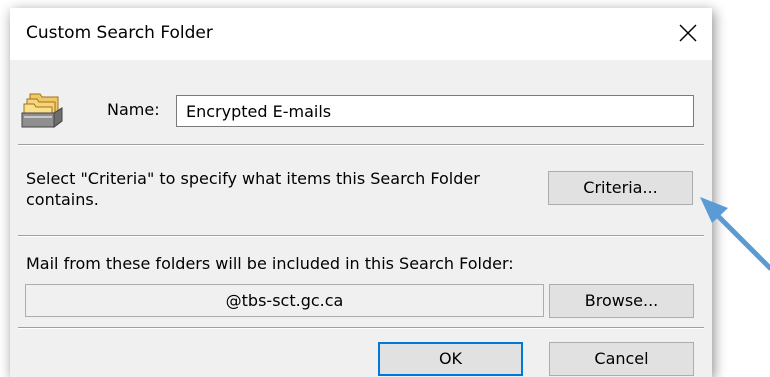 The width and height of the screenshot is (770, 377). I want to click on name-input, so click(435, 111).